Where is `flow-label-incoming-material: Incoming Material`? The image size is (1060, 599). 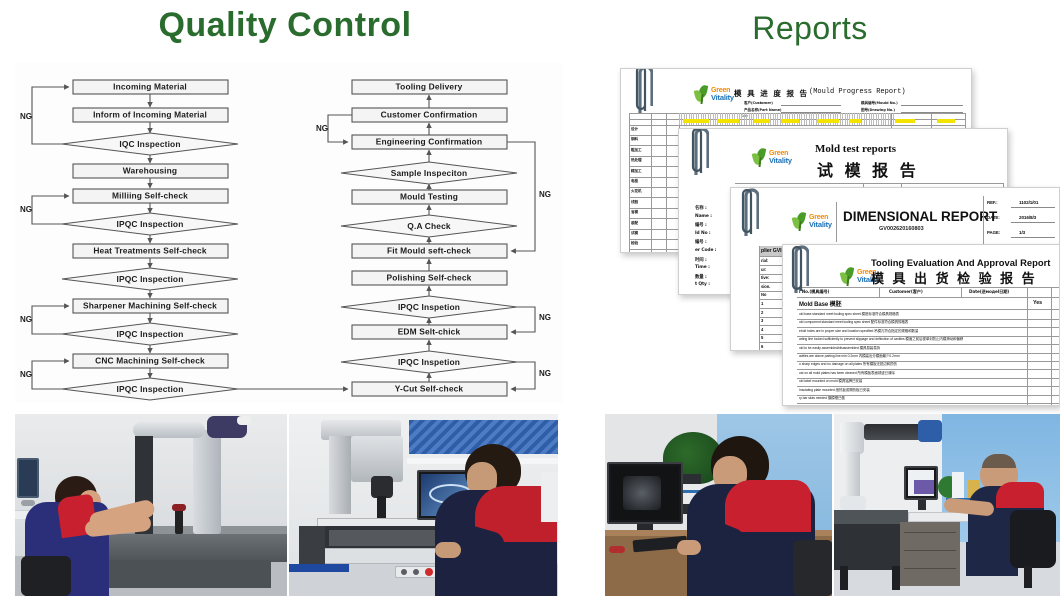
flow-label-incoming-material: Incoming Material is located at coordinates (150, 87).